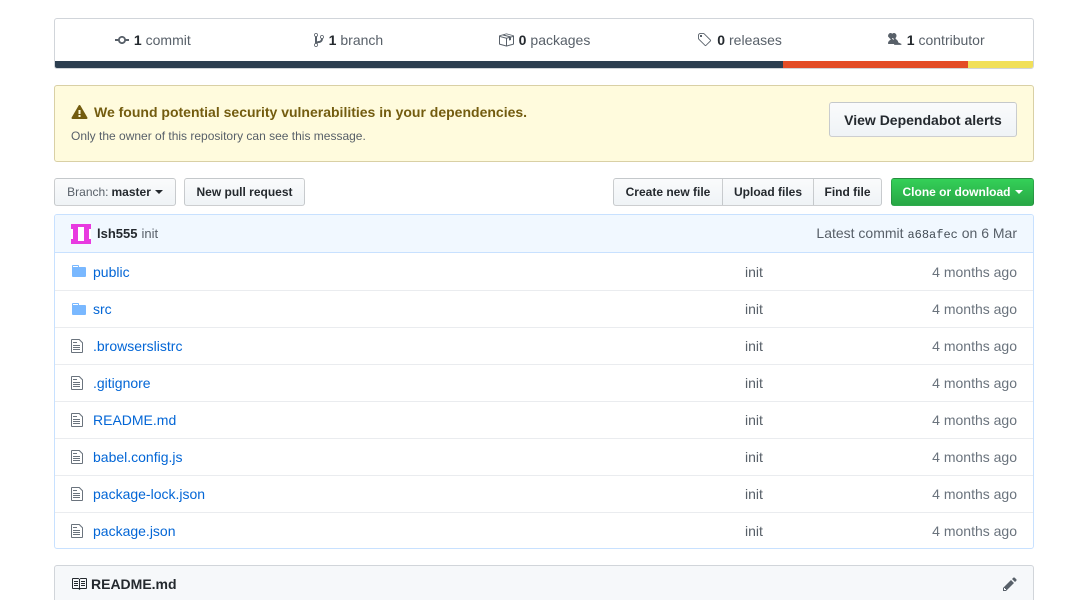  What do you see at coordinates (544, 493) in the screenshot?
I see `file-row: package-lock.json init 4 months ago` at bounding box center [544, 493].